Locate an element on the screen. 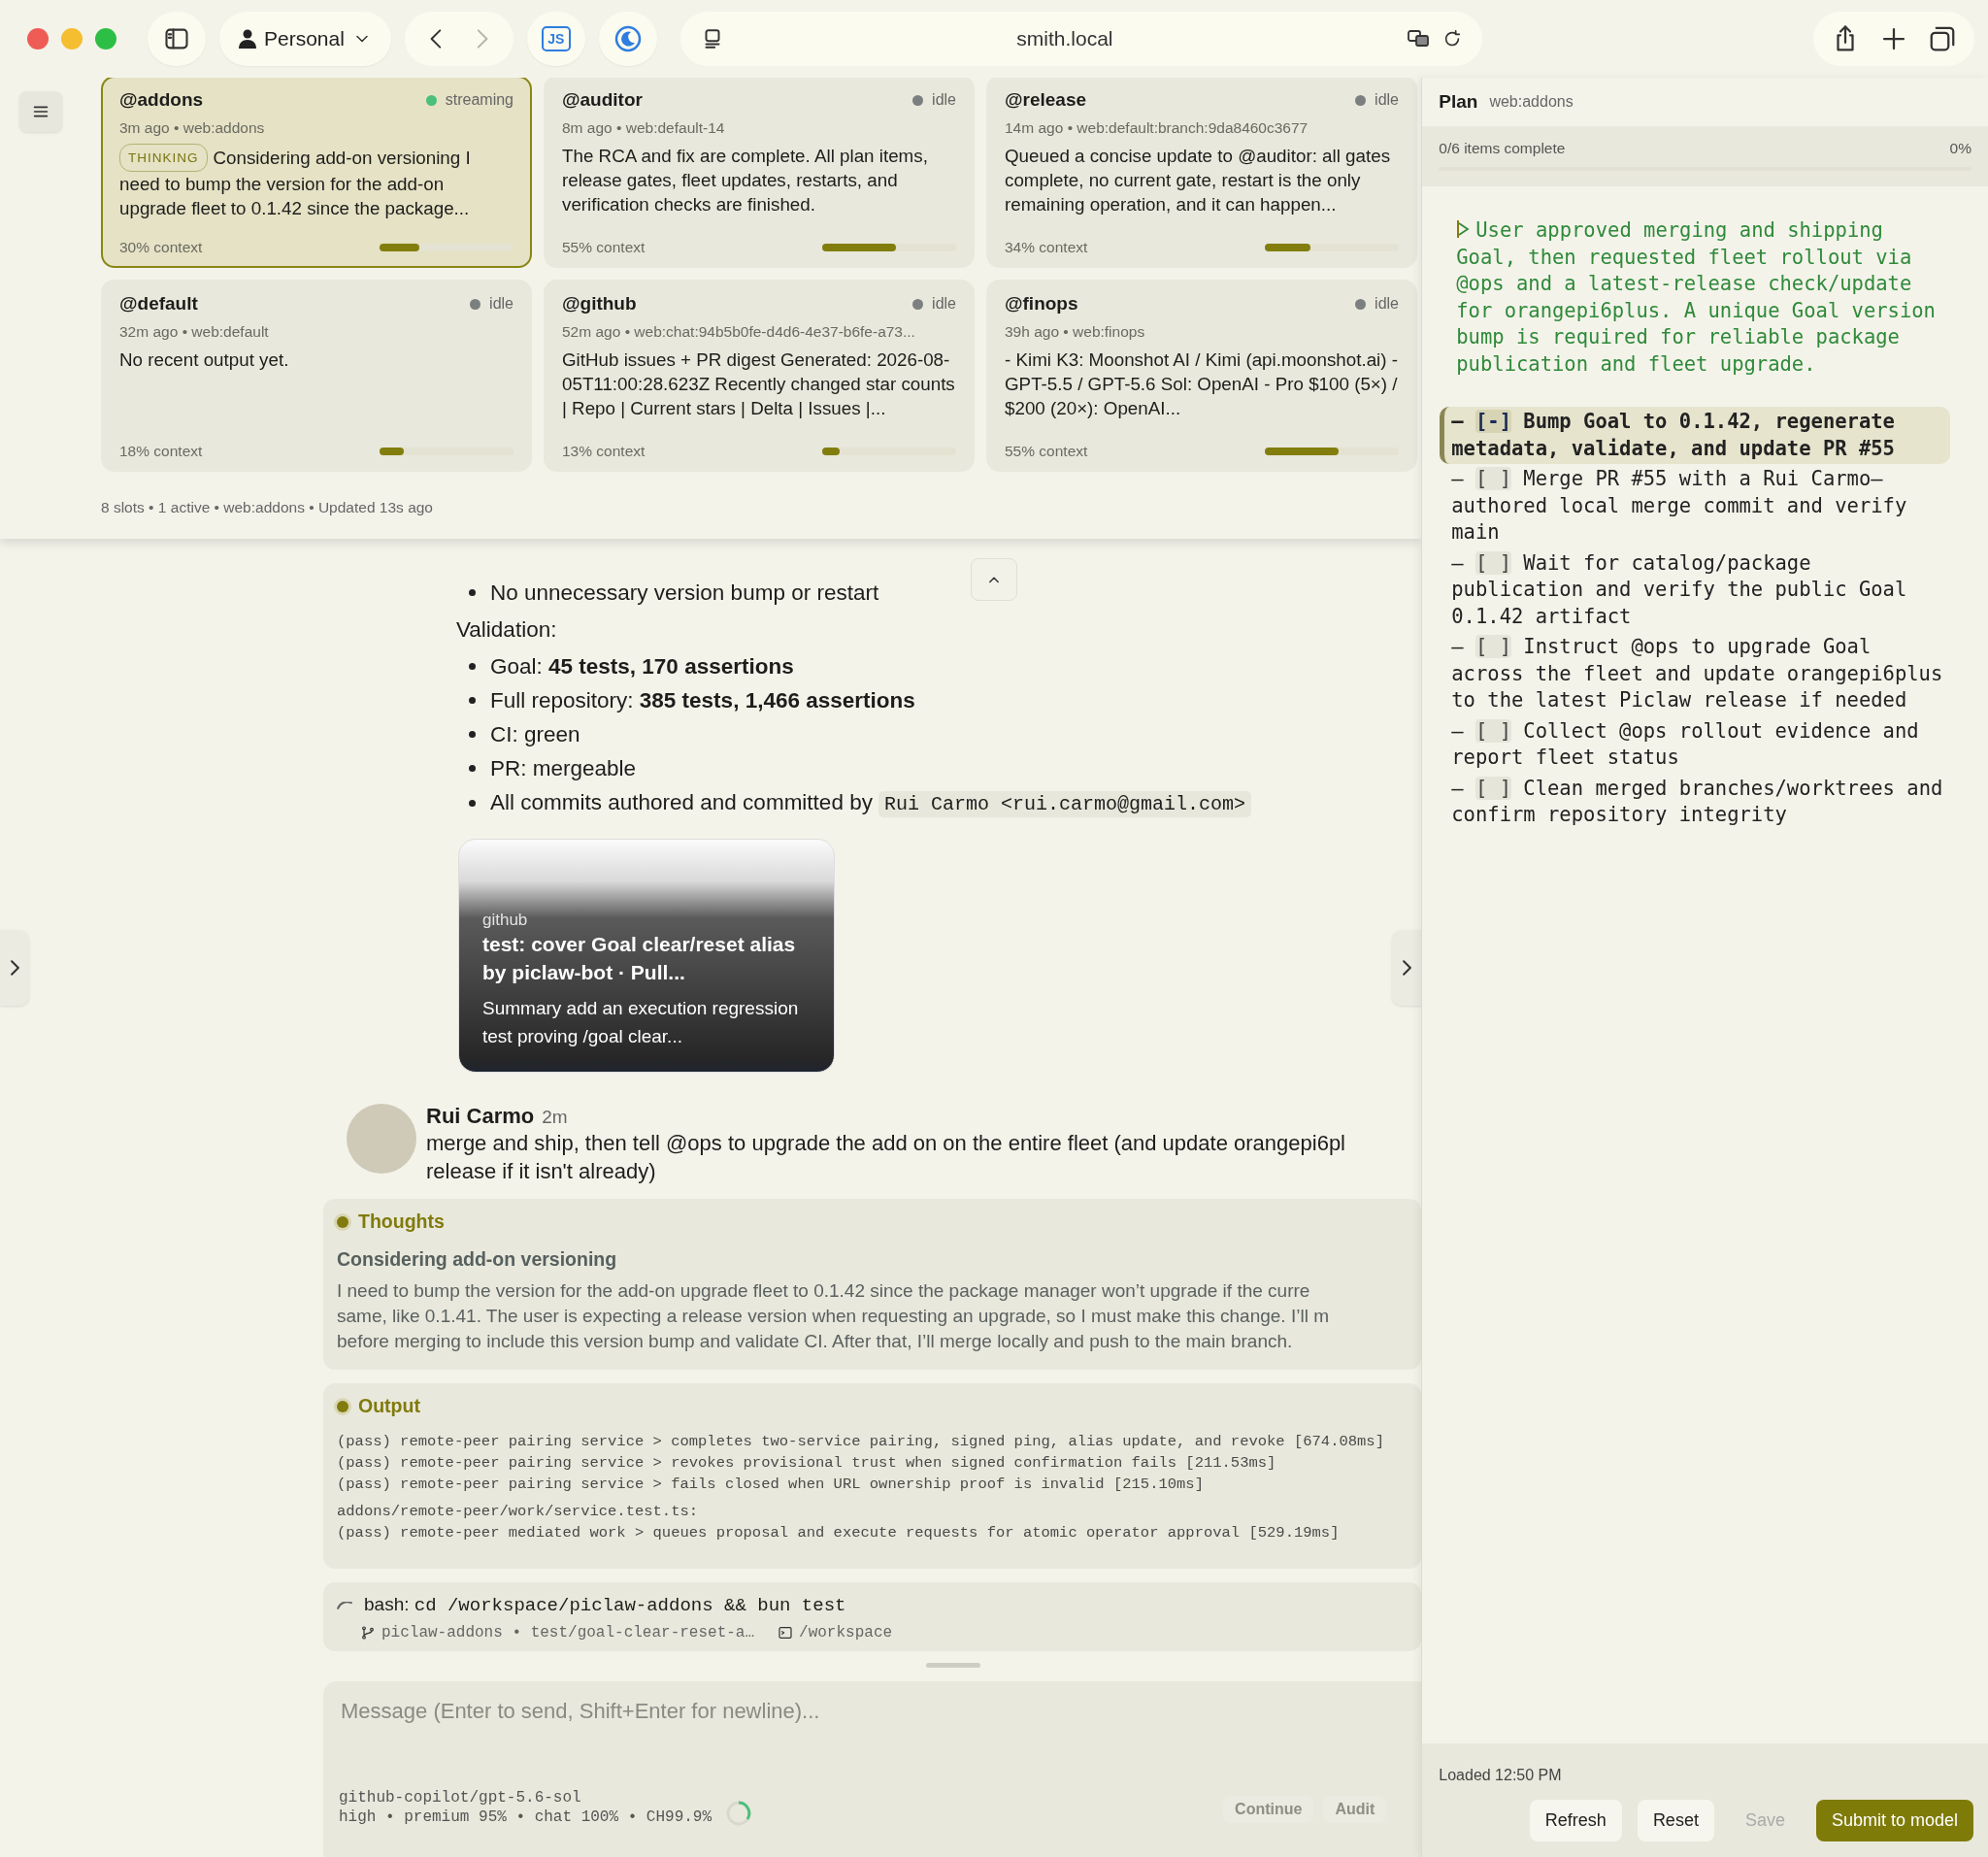  plan-item: – [ ] Instruct @ops to upgrade Goal across the fleet and update orangepi6plus to the latest Piclaw release if needed is located at coordinates (1697, 673).